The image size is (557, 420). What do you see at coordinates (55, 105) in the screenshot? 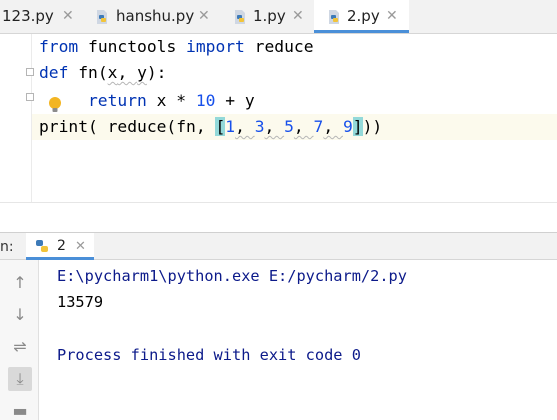
I see `lightbulb-icon` at bounding box center [55, 105].